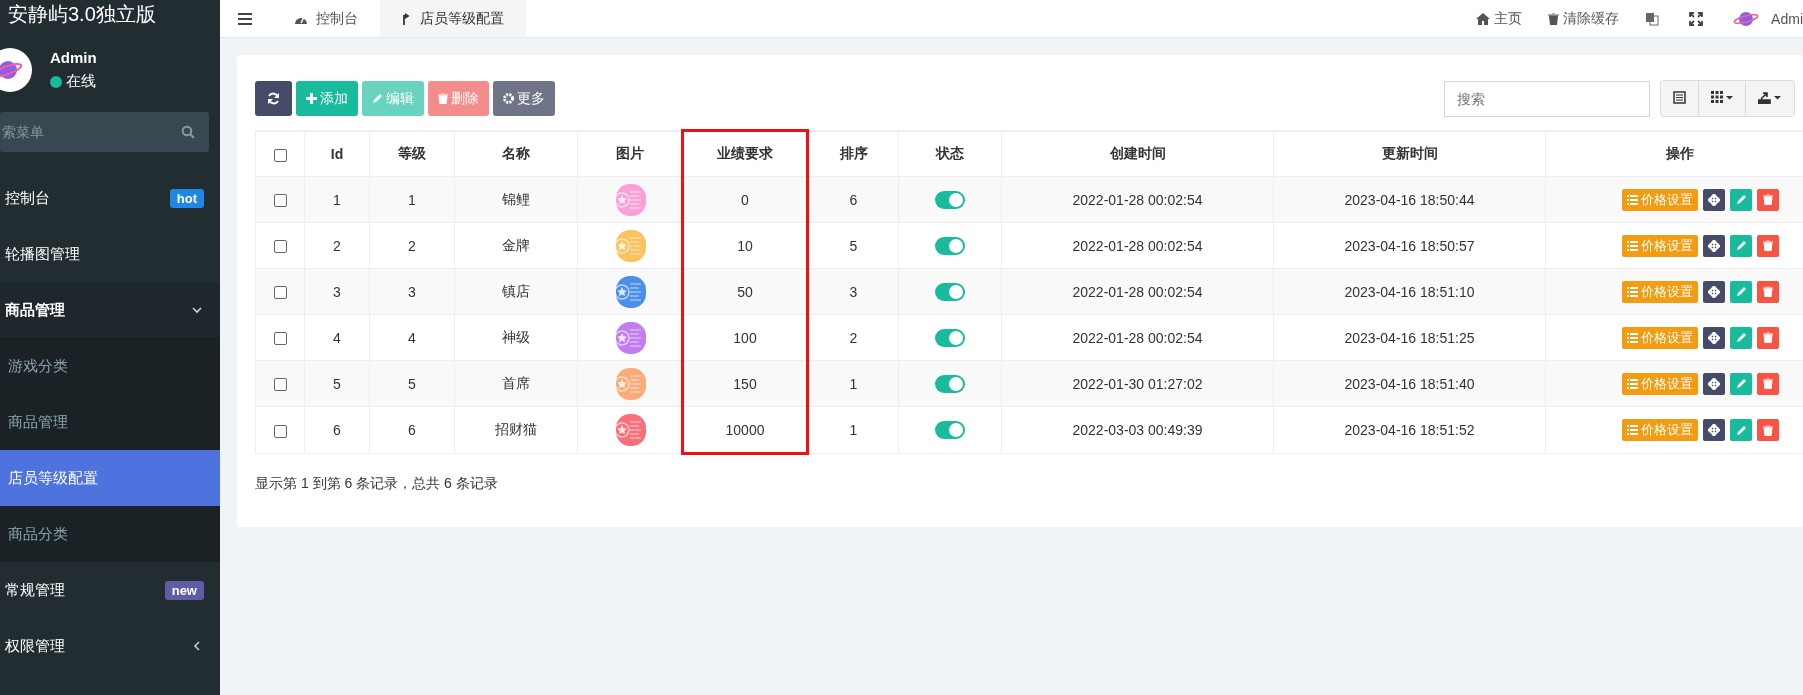 The height and width of the screenshot is (695, 1803). Describe the element at coordinates (524, 98) in the screenshot. I see `more-button: 更多` at that location.